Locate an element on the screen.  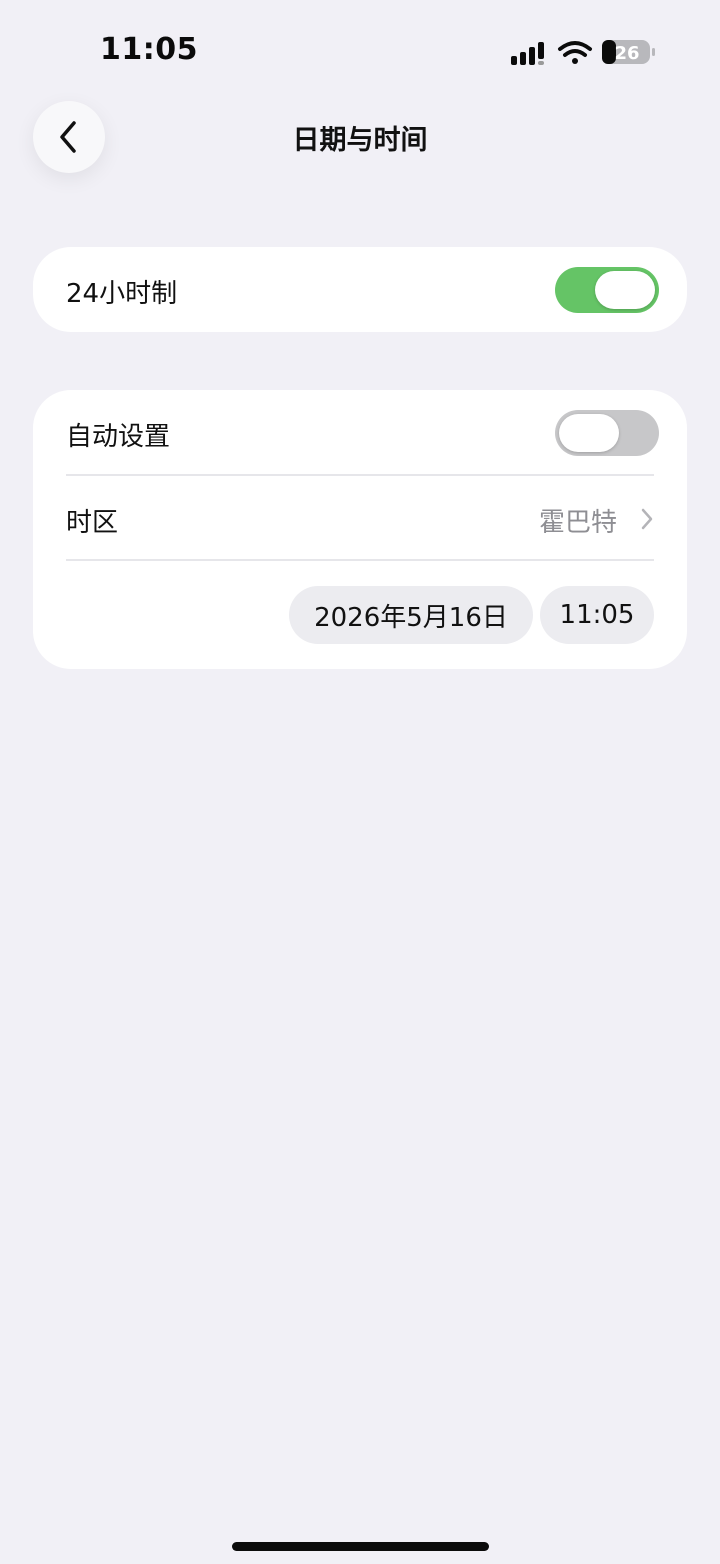
24-hour-label: 24小时制 is located at coordinates (122, 294).